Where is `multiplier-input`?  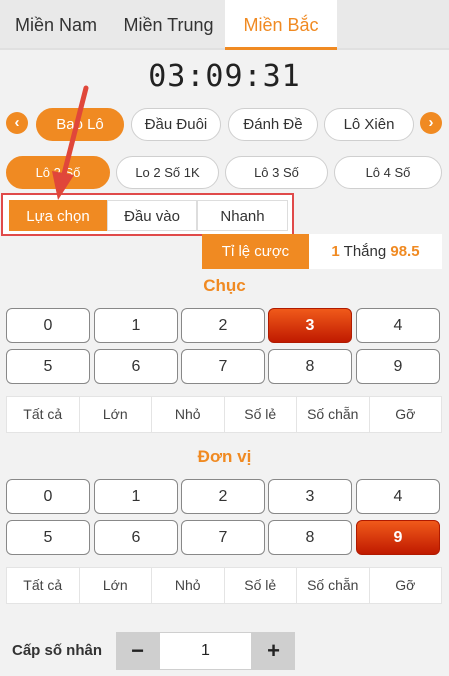 multiplier-input is located at coordinates (205, 651).